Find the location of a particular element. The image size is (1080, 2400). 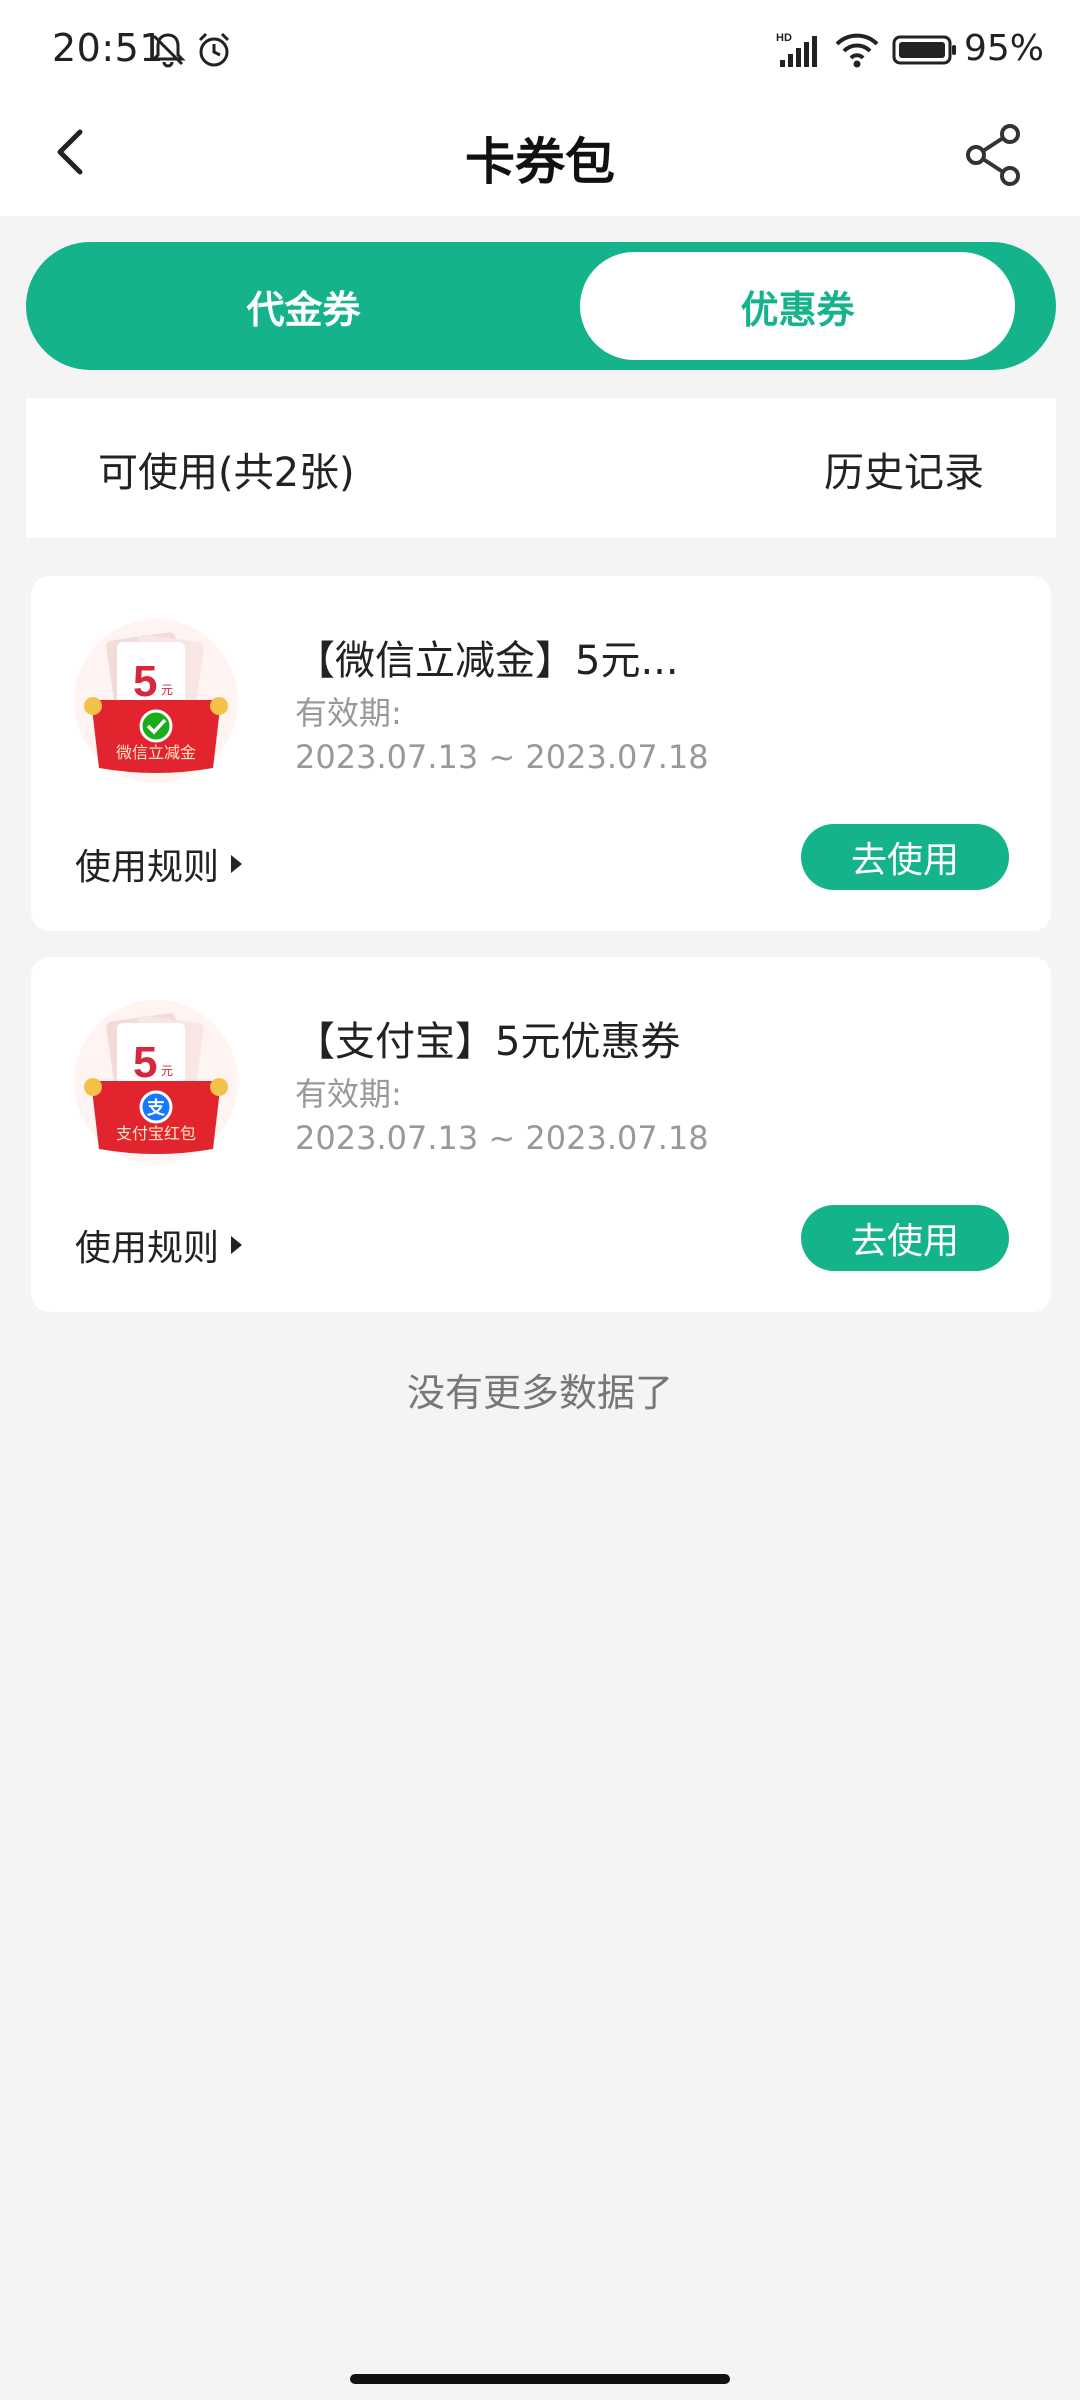

header-bar: 卡券包 is located at coordinates (540, 158).